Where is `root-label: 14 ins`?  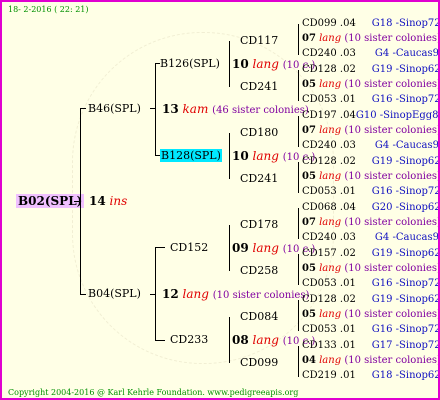
root-label: 14 ins is located at coordinates (108, 201).